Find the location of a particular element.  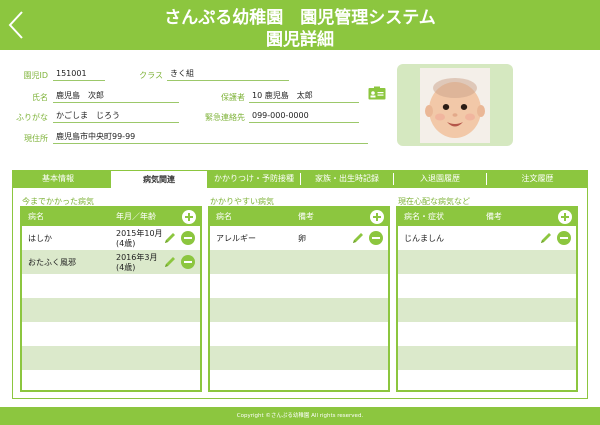

footer: Copyright ©さんぷる幼稚園 All rights reserved. is located at coordinates (300, 416).